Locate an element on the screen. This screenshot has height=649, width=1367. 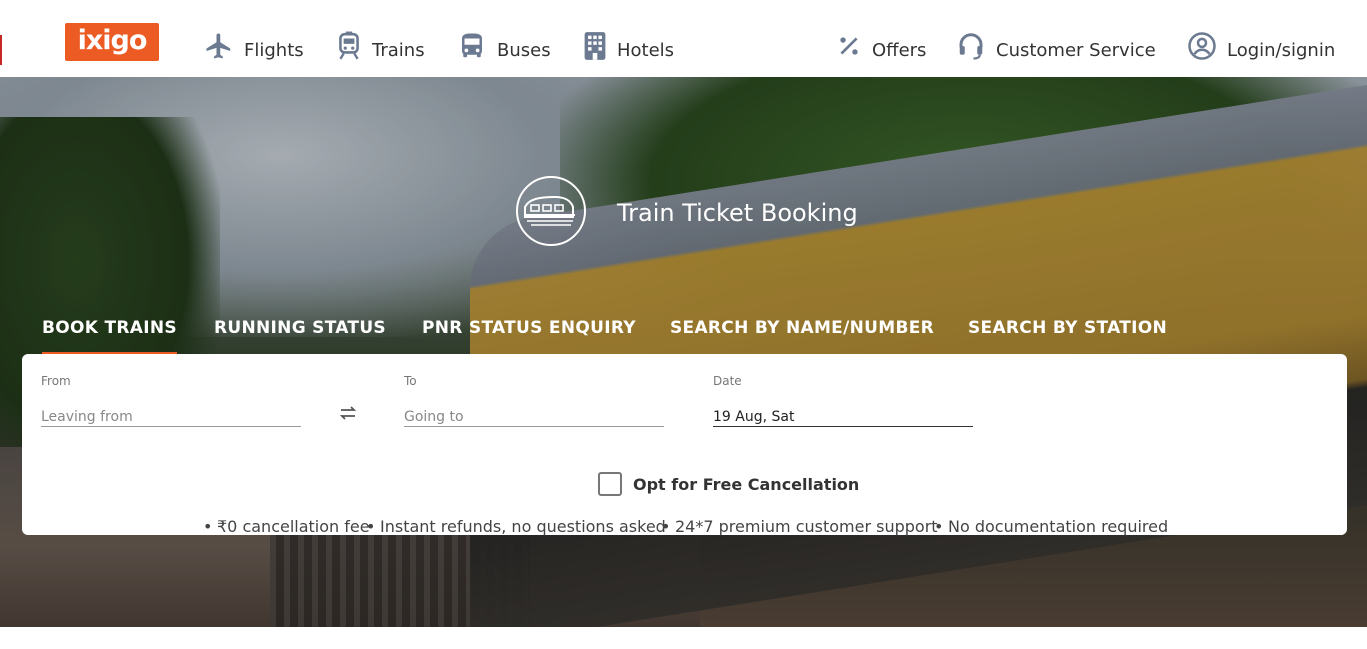
hotel-icon is located at coordinates (595, 46).